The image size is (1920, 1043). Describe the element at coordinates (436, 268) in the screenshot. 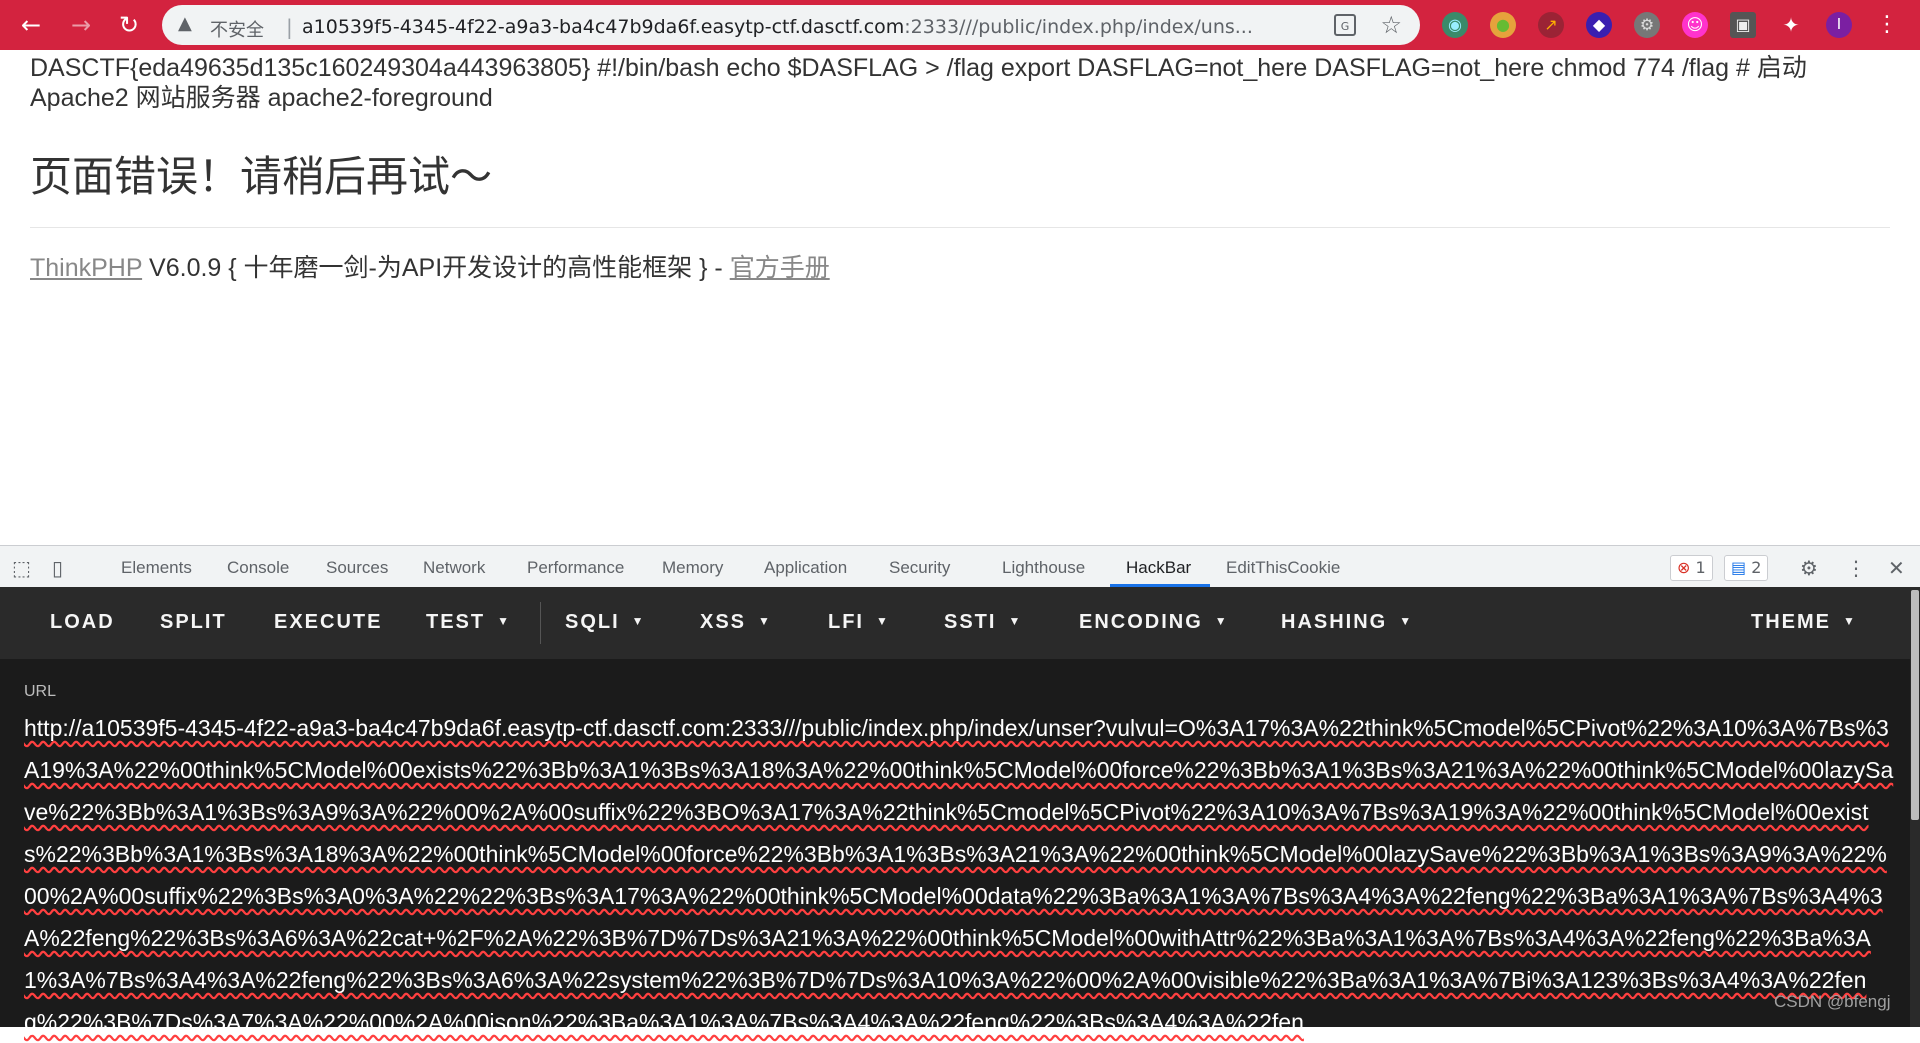

I see `framework-version: V6.0.9 { 十年磨一剑-为API开发设计的高性能框架 } -` at that location.